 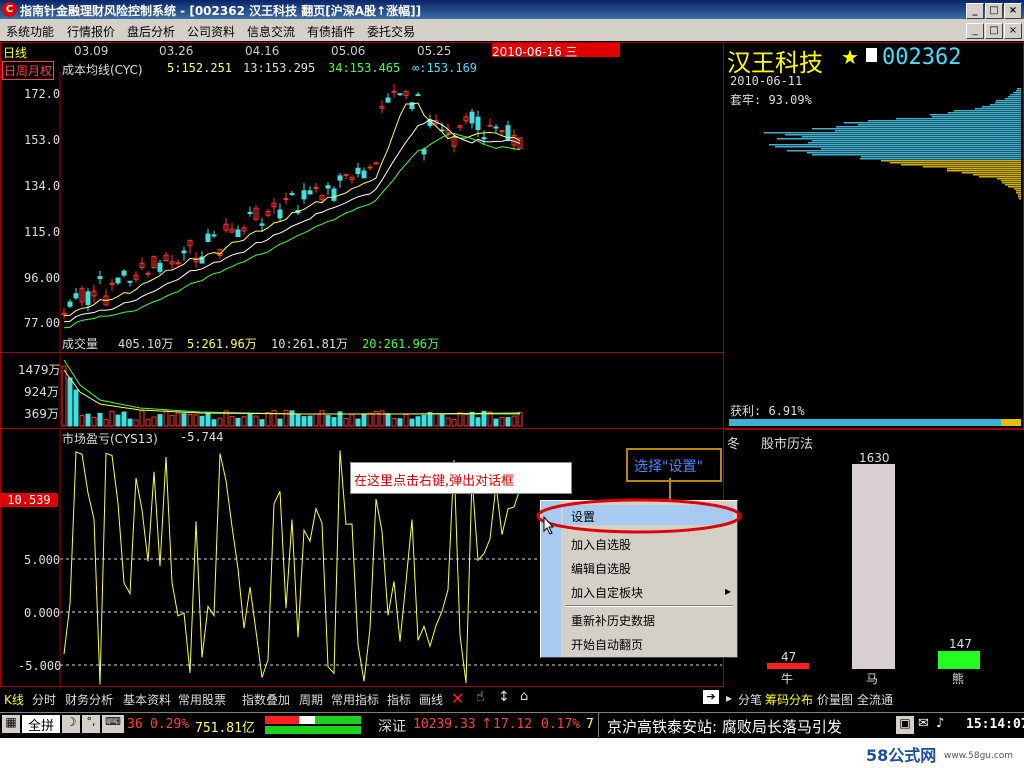 What do you see at coordinates (41, 414) in the screenshot?
I see `volume-tick: 369万` at bounding box center [41, 414].